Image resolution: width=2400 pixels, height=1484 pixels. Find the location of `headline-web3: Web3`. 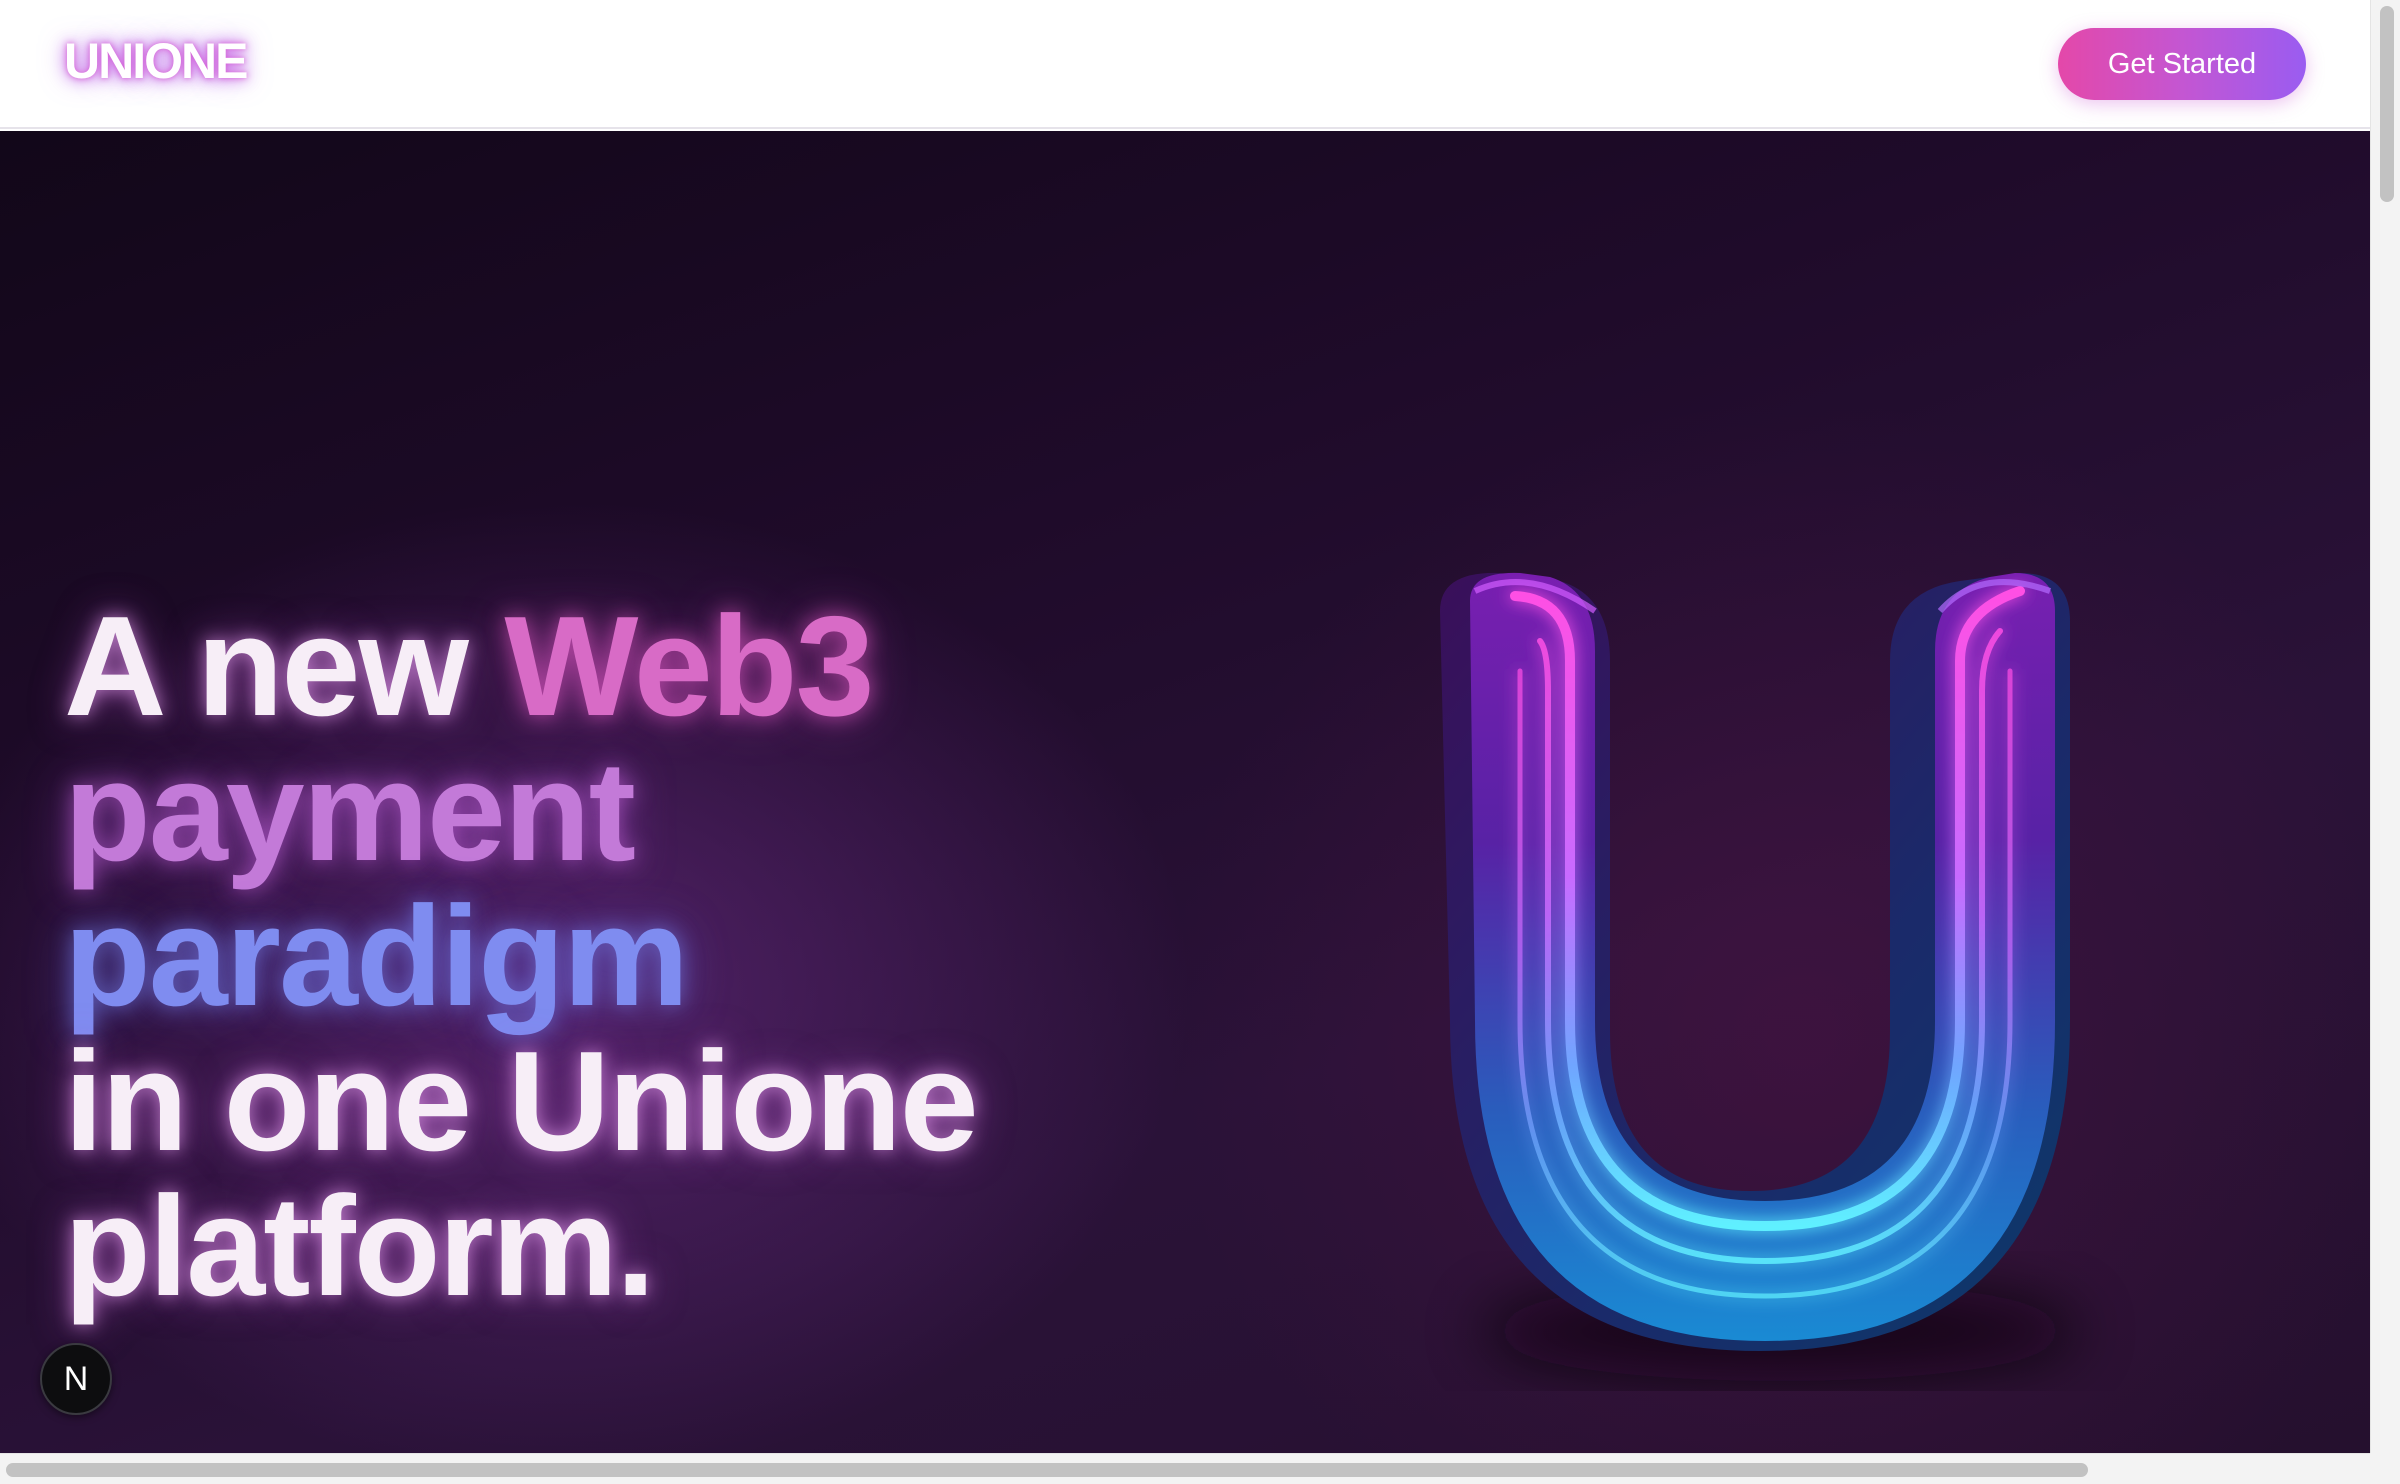

headline-web3: Web3 is located at coordinates (689, 666).